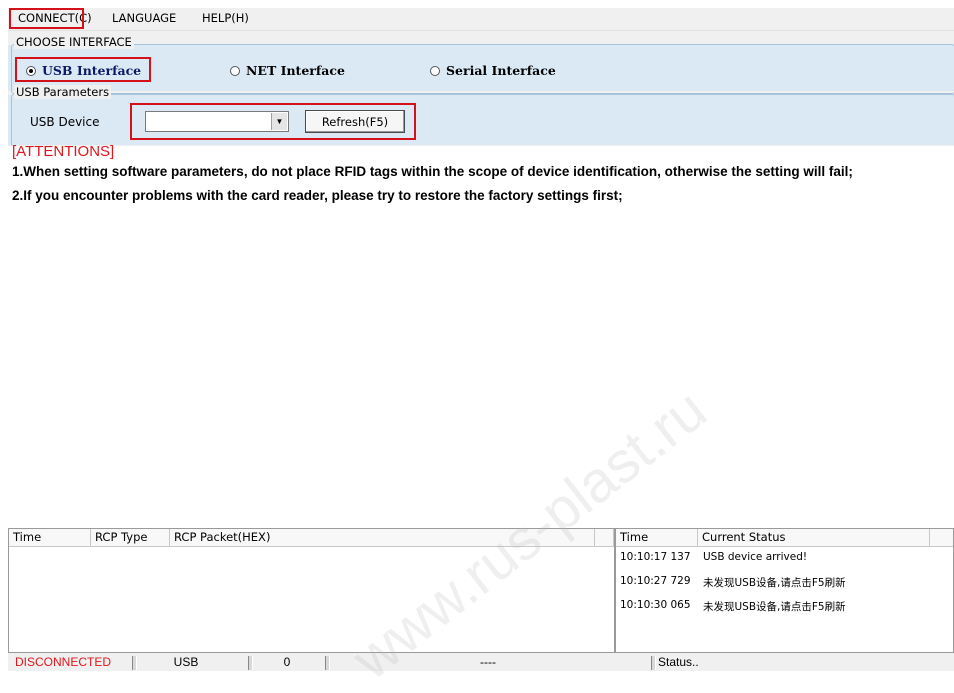 Image resolution: width=954 pixels, height=693 pixels. Describe the element at coordinates (655, 605) in the screenshot. I see `status-row-time: 10:10:30 065` at that location.